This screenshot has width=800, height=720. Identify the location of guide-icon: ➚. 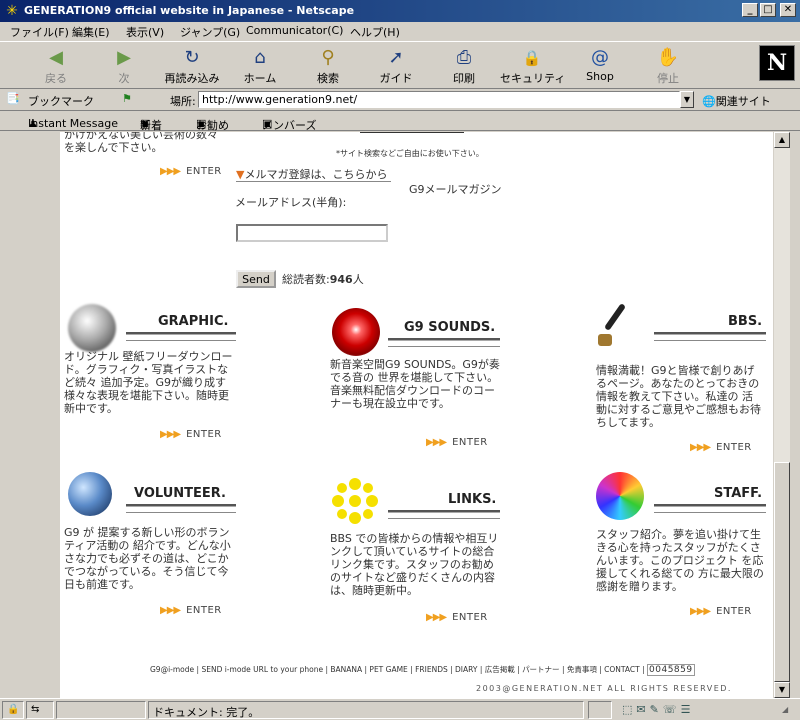
(396, 57).